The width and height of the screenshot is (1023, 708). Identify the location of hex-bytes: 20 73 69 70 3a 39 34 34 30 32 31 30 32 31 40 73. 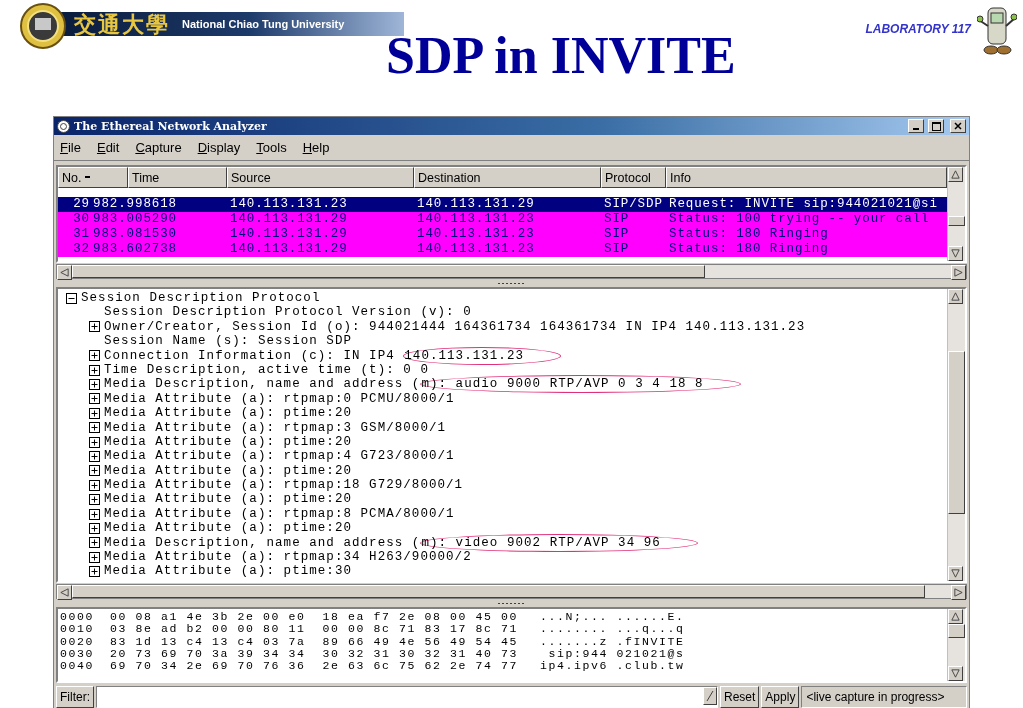
(315, 654).